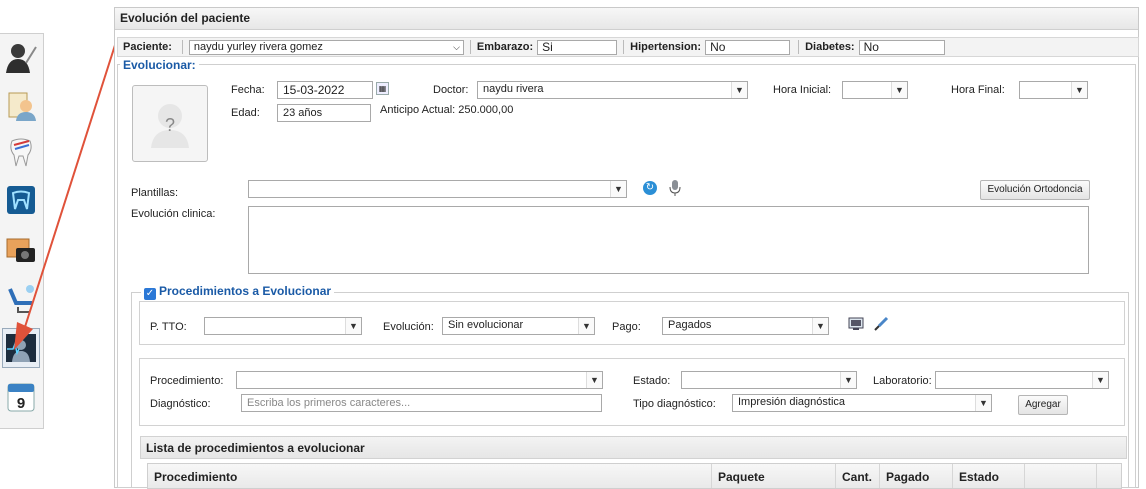 The width and height of the screenshot is (1146, 489). What do you see at coordinates (258, 46) in the screenshot?
I see `patient-value: naydu yurley rivera gomez` at bounding box center [258, 46].